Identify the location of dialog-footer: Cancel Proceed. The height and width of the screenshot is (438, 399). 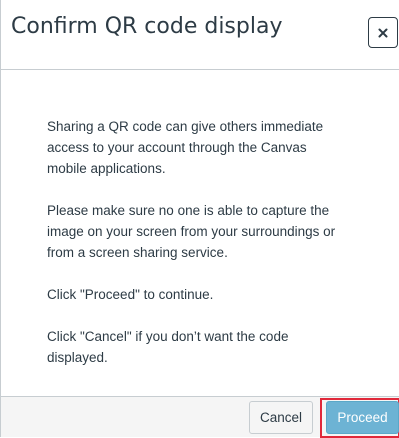
(200, 417).